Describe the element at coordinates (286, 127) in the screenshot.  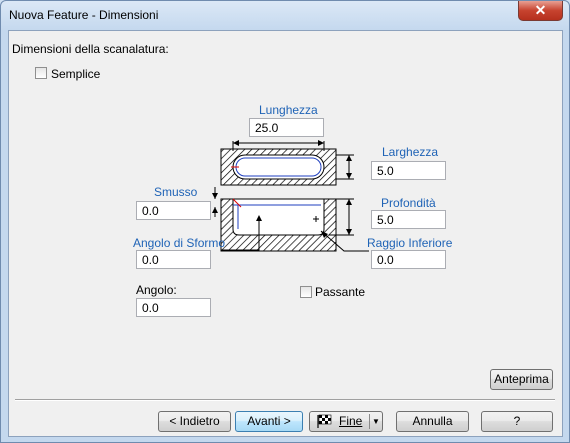
I see `lunghezza-input: 25.0` at that location.